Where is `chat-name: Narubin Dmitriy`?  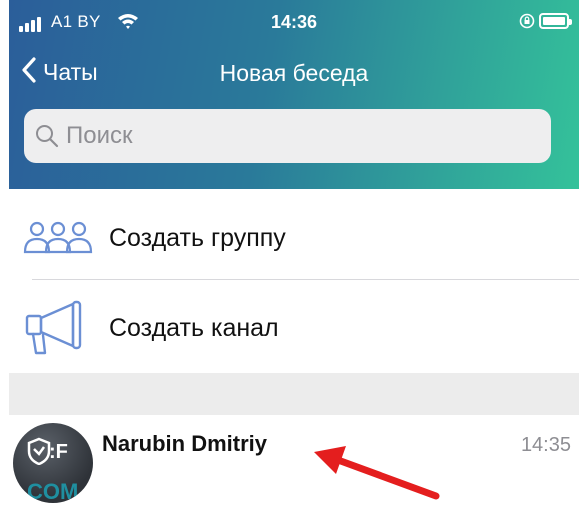 chat-name: Narubin Dmitriy is located at coordinates (185, 443).